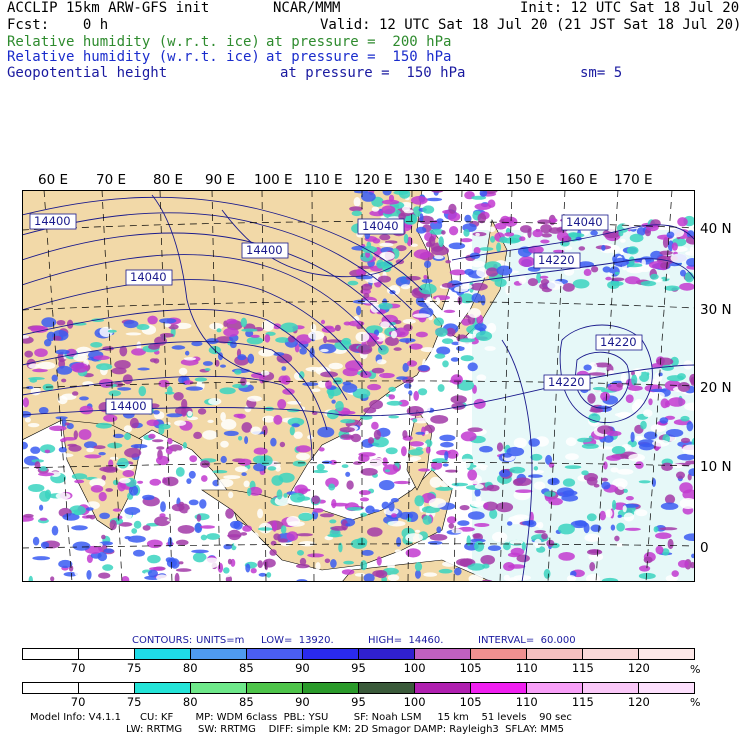 This screenshot has width=740, height=740. Describe the element at coordinates (373, 180) in the screenshot. I see `lon-label: 120 E` at that location.